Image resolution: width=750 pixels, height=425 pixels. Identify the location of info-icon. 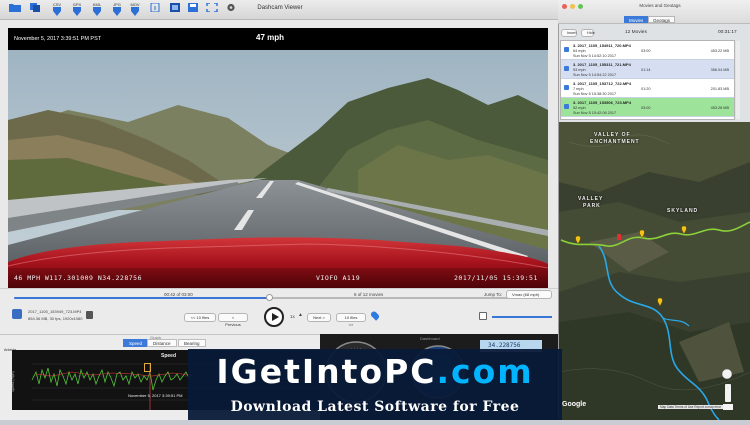
(155, 9).